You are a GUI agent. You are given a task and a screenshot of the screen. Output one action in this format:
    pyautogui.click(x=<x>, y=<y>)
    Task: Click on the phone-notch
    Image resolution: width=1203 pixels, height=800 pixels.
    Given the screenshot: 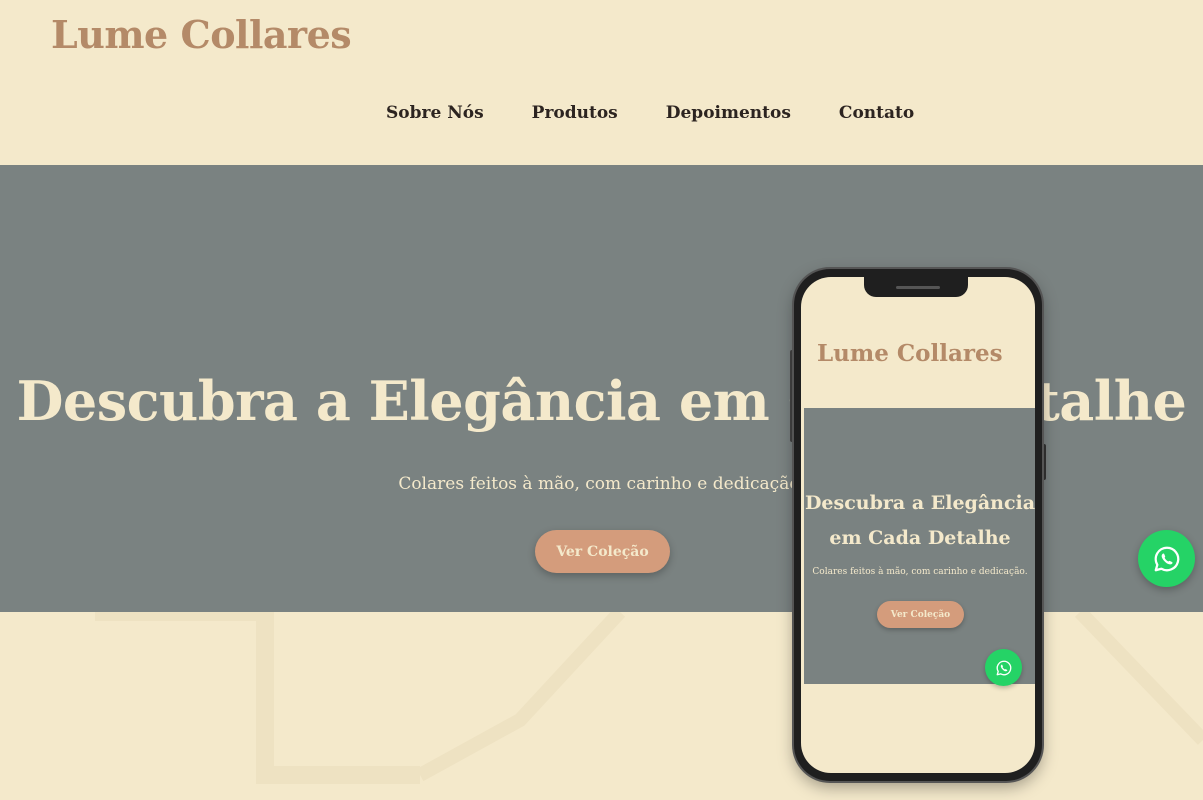 What is the action you would take?
    pyautogui.click(x=916, y=287)
    